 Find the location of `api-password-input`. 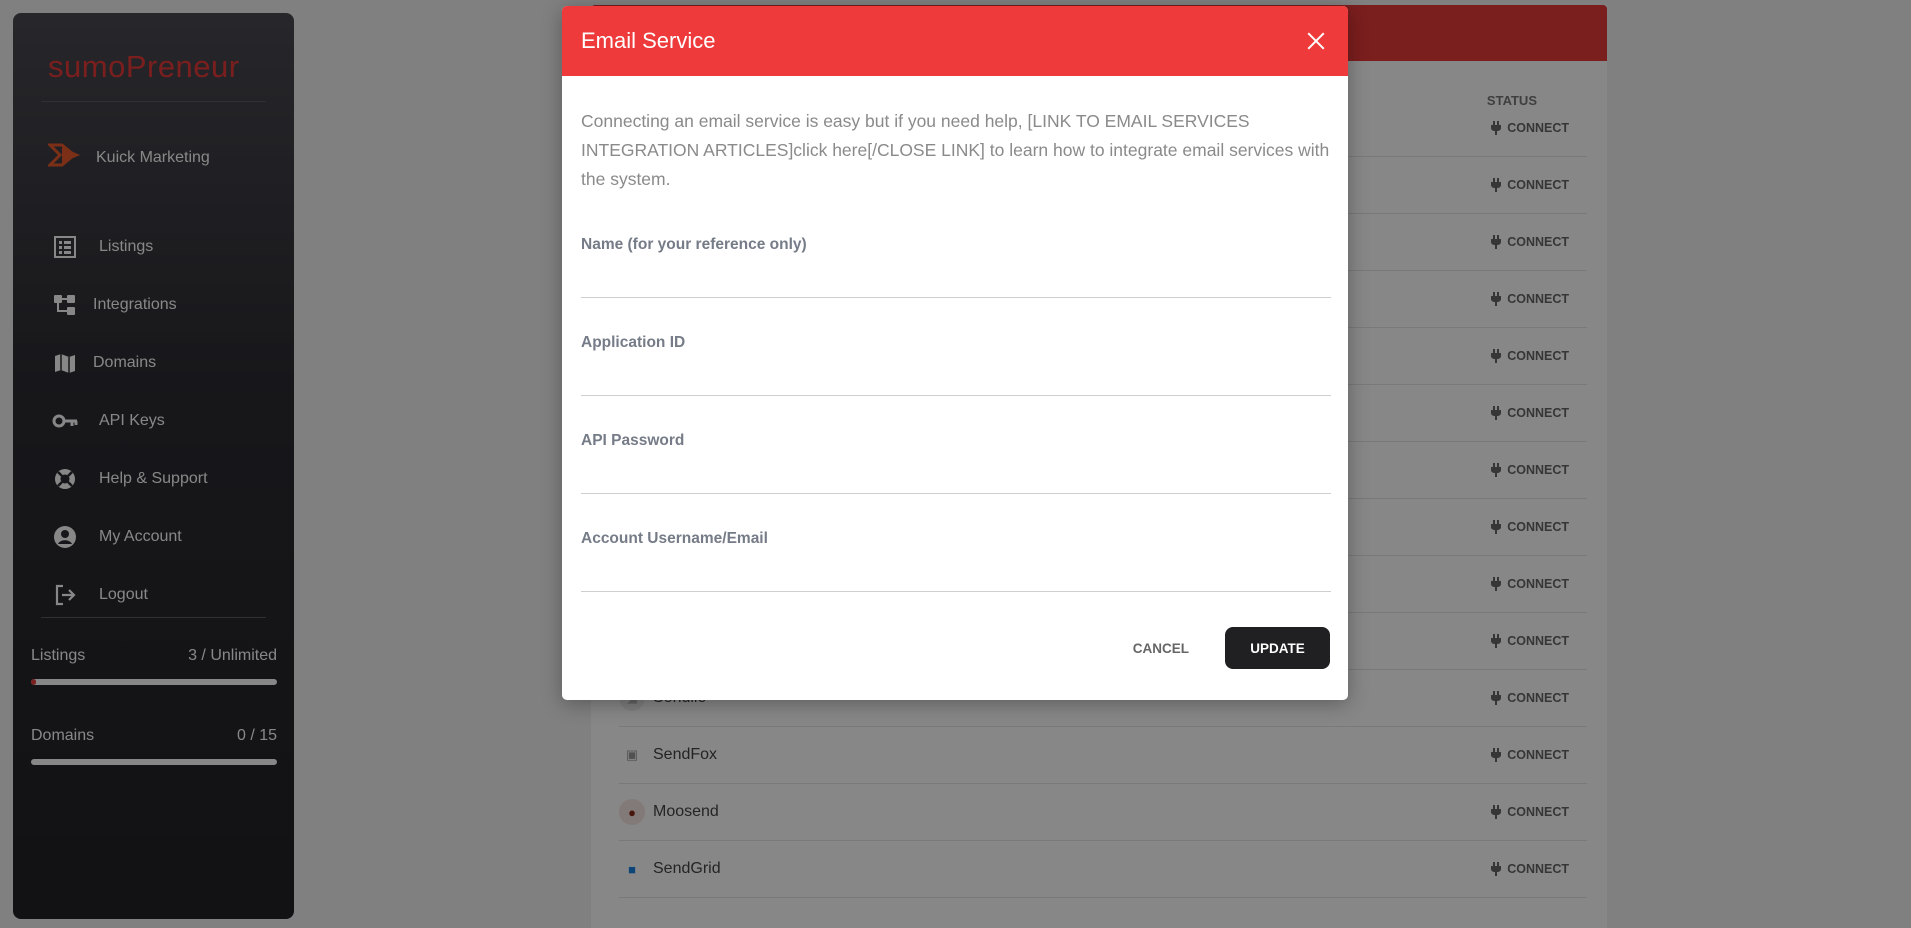

api-password-input is located at coordinates (956, 476).